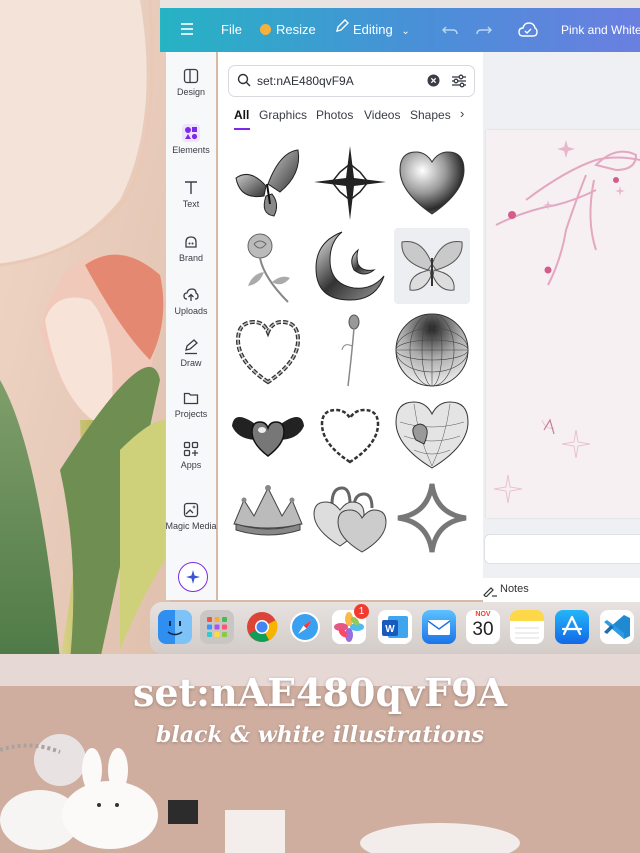 The image size is (640, 853). What do you see at coordinates (562, 549) in the screenshot?
I see `page-add-strip` at bounding box center [562, 549].